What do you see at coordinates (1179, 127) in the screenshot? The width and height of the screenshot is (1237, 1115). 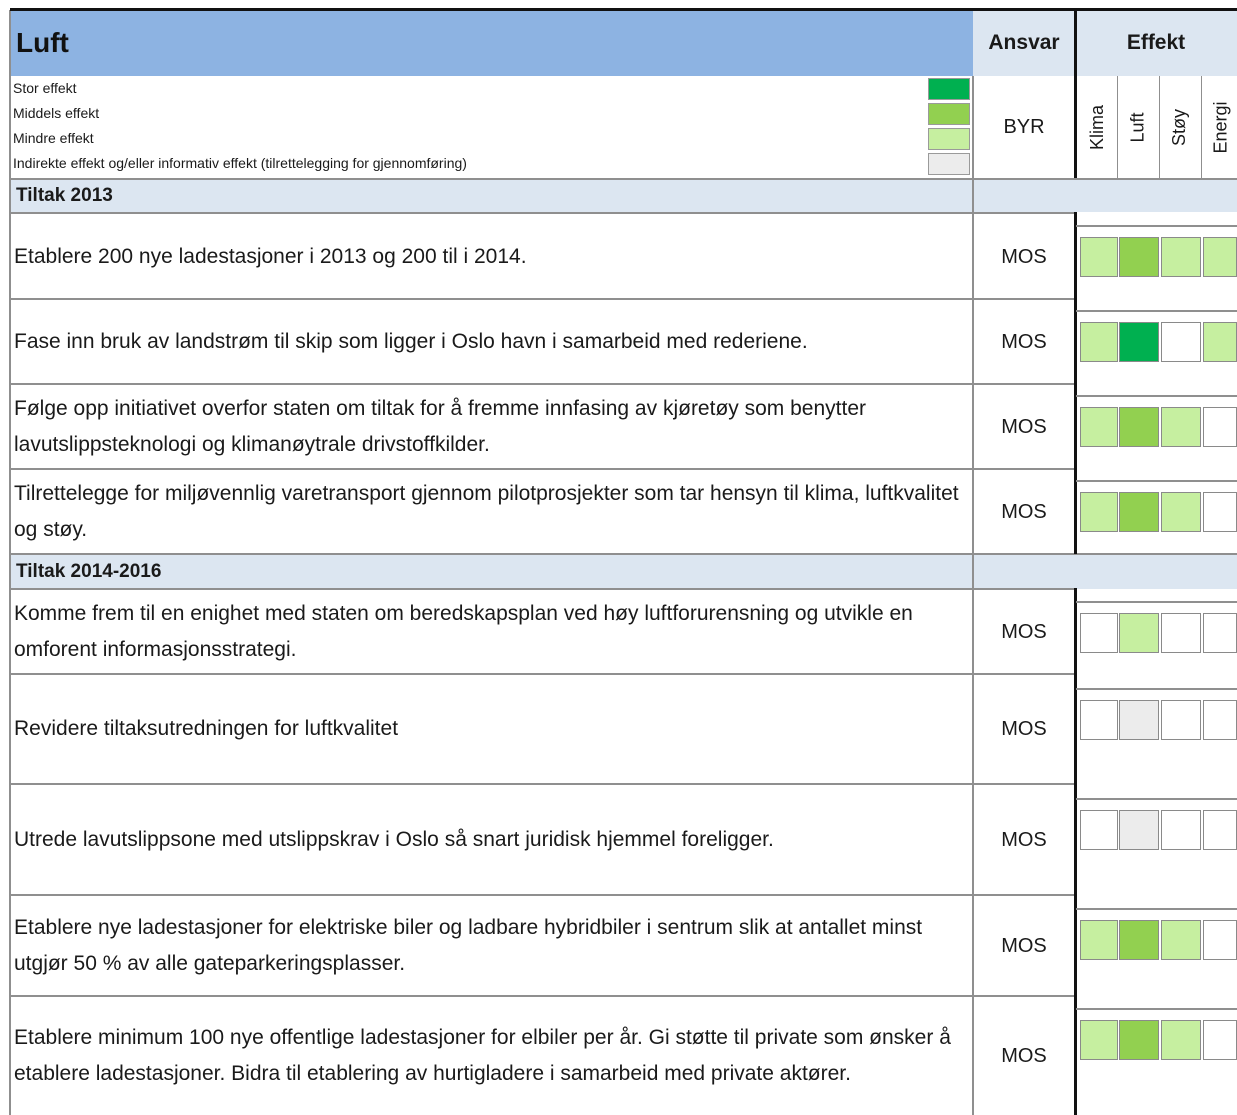 I see `effect-col-stoy: Støy` at bounding box center [1179, 127].